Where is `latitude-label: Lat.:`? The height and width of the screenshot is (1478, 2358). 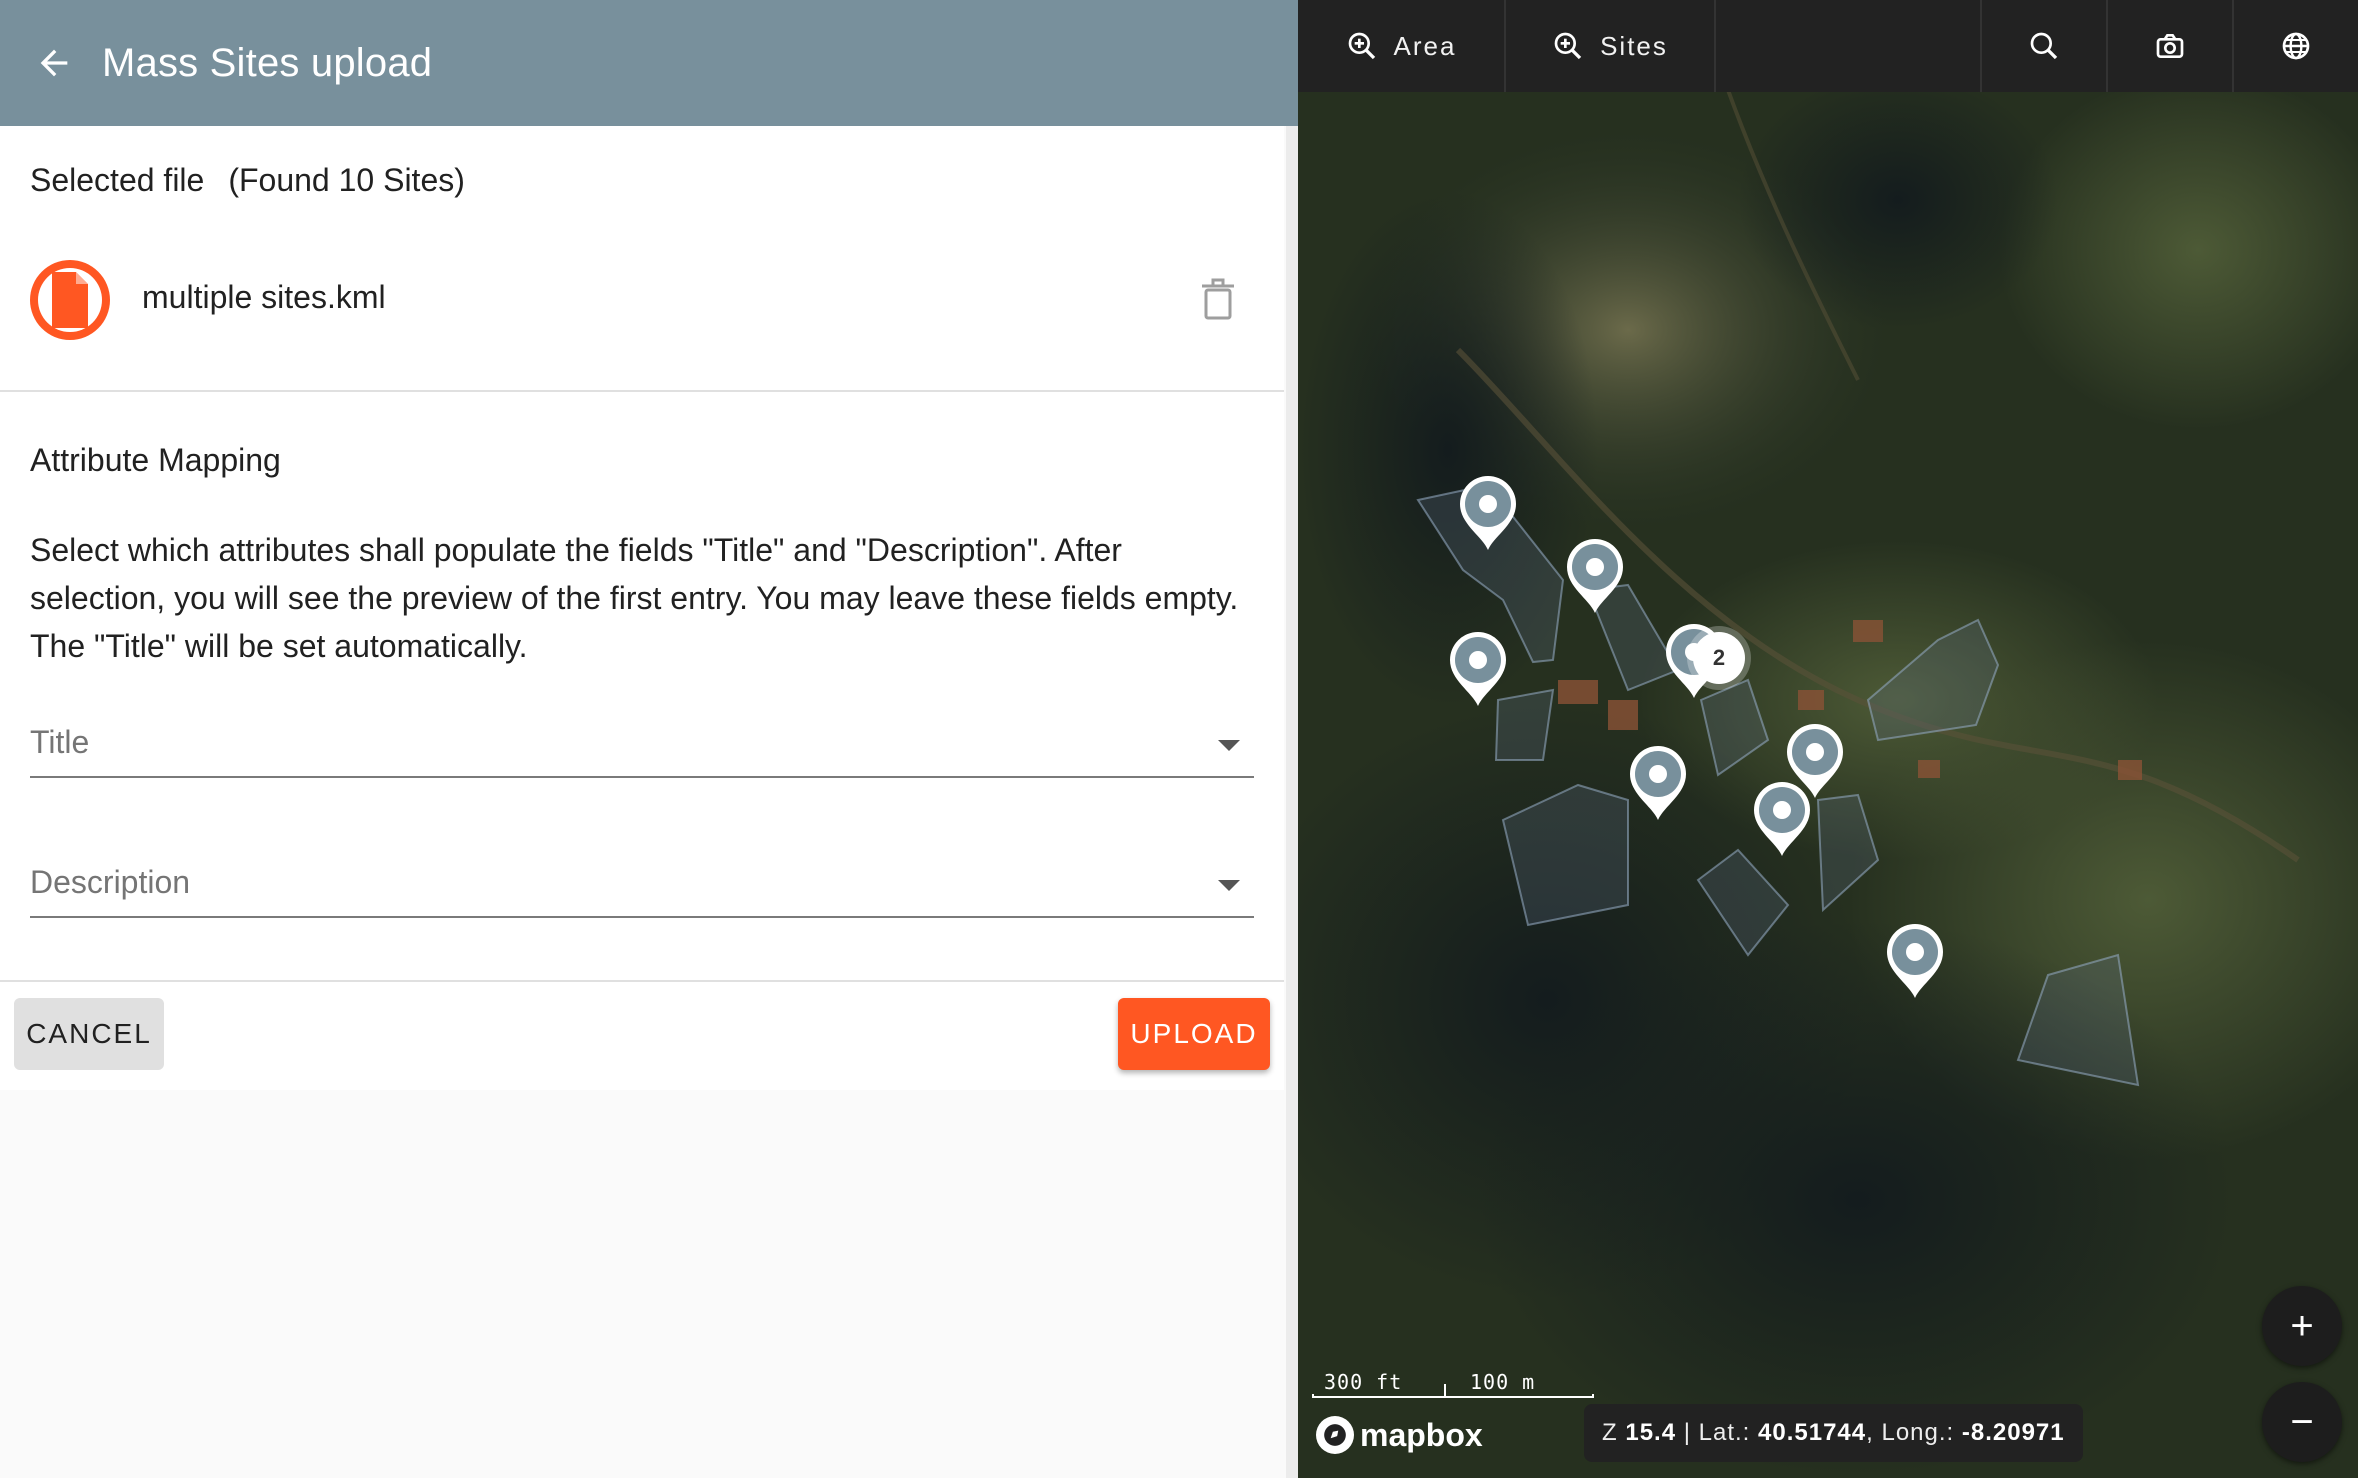
latitude-label: Lat.: is located at coordinates (1724, 1432).